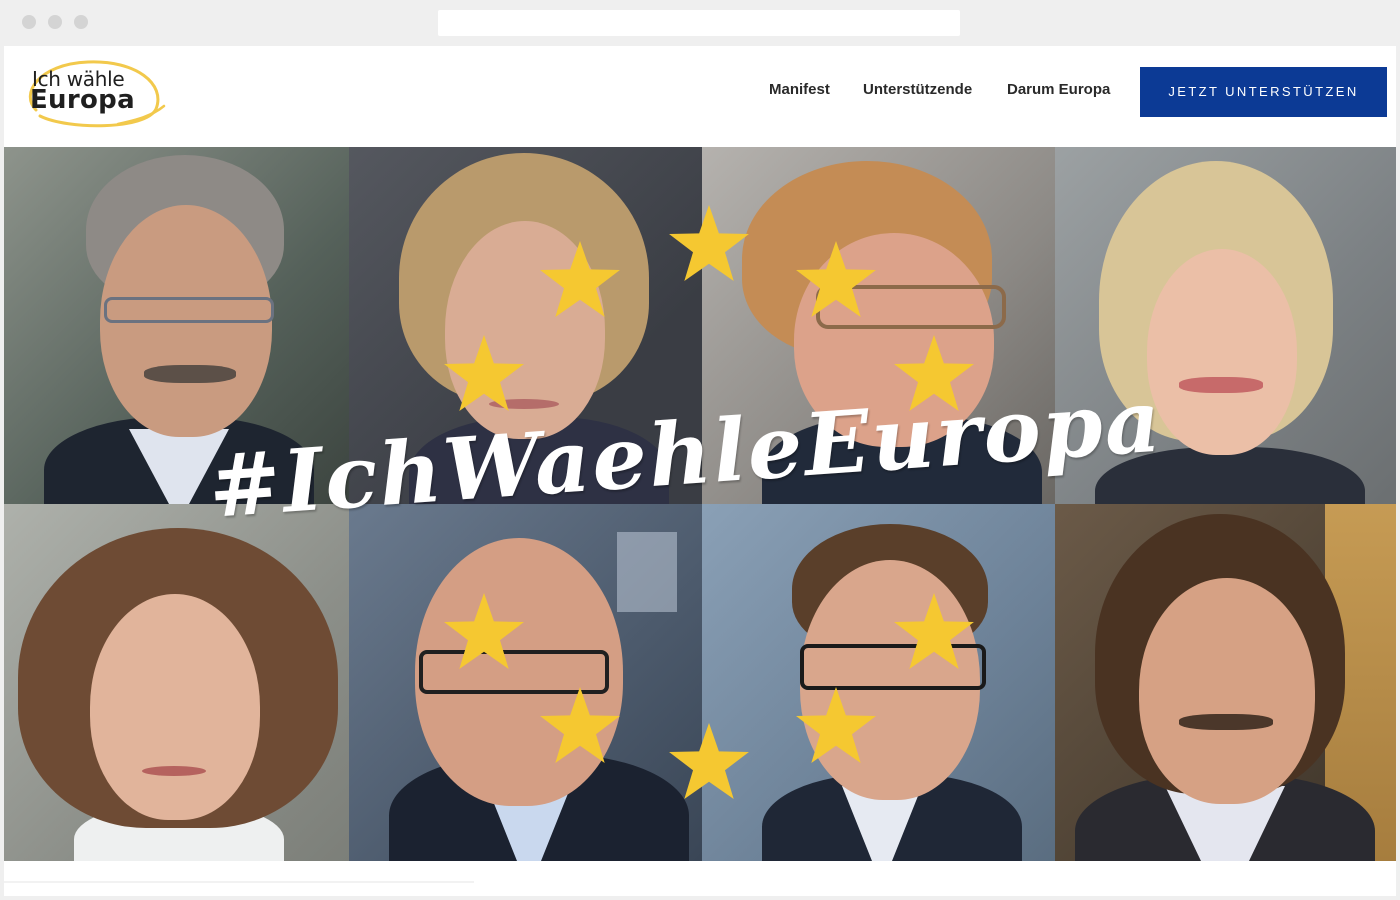 This screenshot has width=1400, height=900. I want to click on support-now-button: JETZT UNTERSTÜTZEN, so click(1263, 92).